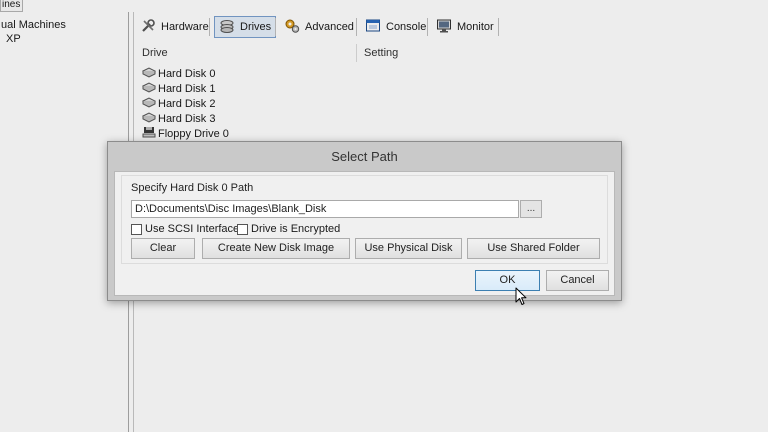 Image resolution: width=768 pixels, height=432 pixels. I want to click on clear-button: Clear, so click(163, 248).